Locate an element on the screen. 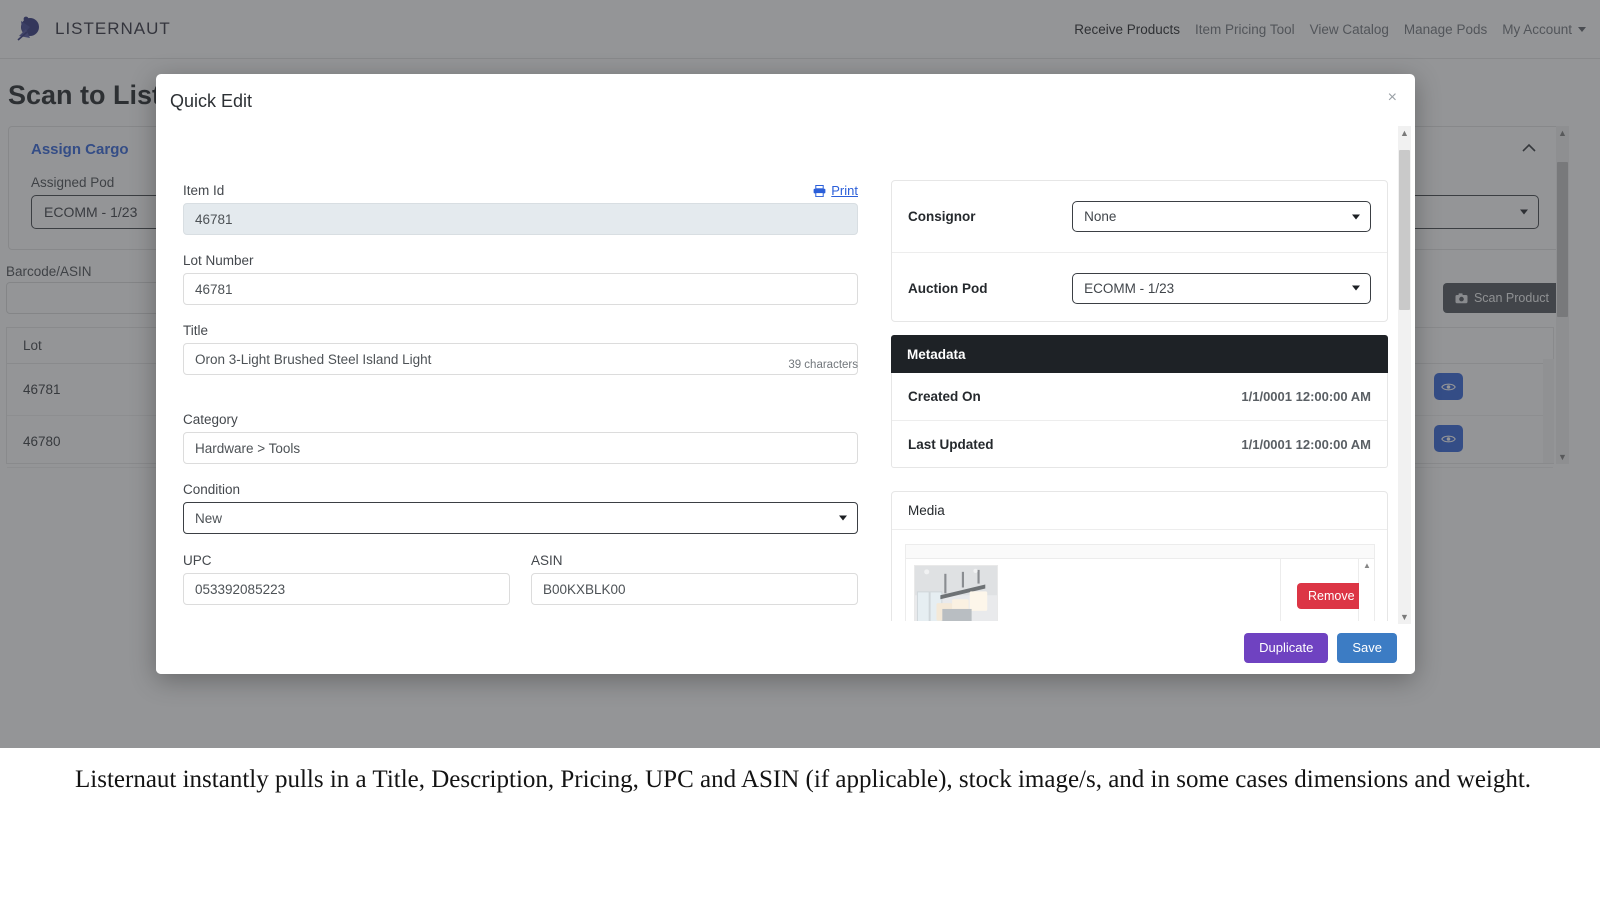 The image size is (1600, 900). product-image-kitchen-island-light is located at coordinates (956, 593).